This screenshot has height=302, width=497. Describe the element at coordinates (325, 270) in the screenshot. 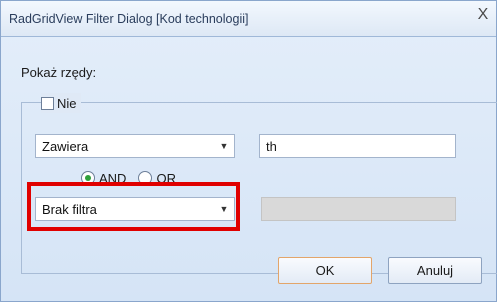

I see `ok-button: OK` at that location.